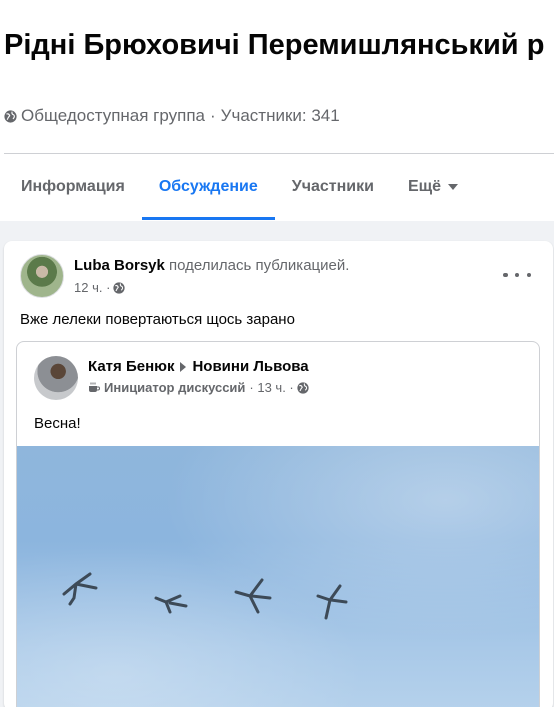 Image resolution: width=554 pixels, height=707 pixels. I want to click on tab-members-label: Участники, so click(332, 186).